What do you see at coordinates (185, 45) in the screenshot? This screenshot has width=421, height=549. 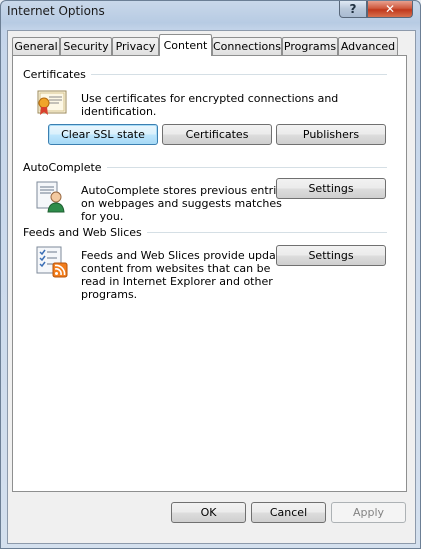 I see `tab-content: Content` at bounding box center [185, 45].